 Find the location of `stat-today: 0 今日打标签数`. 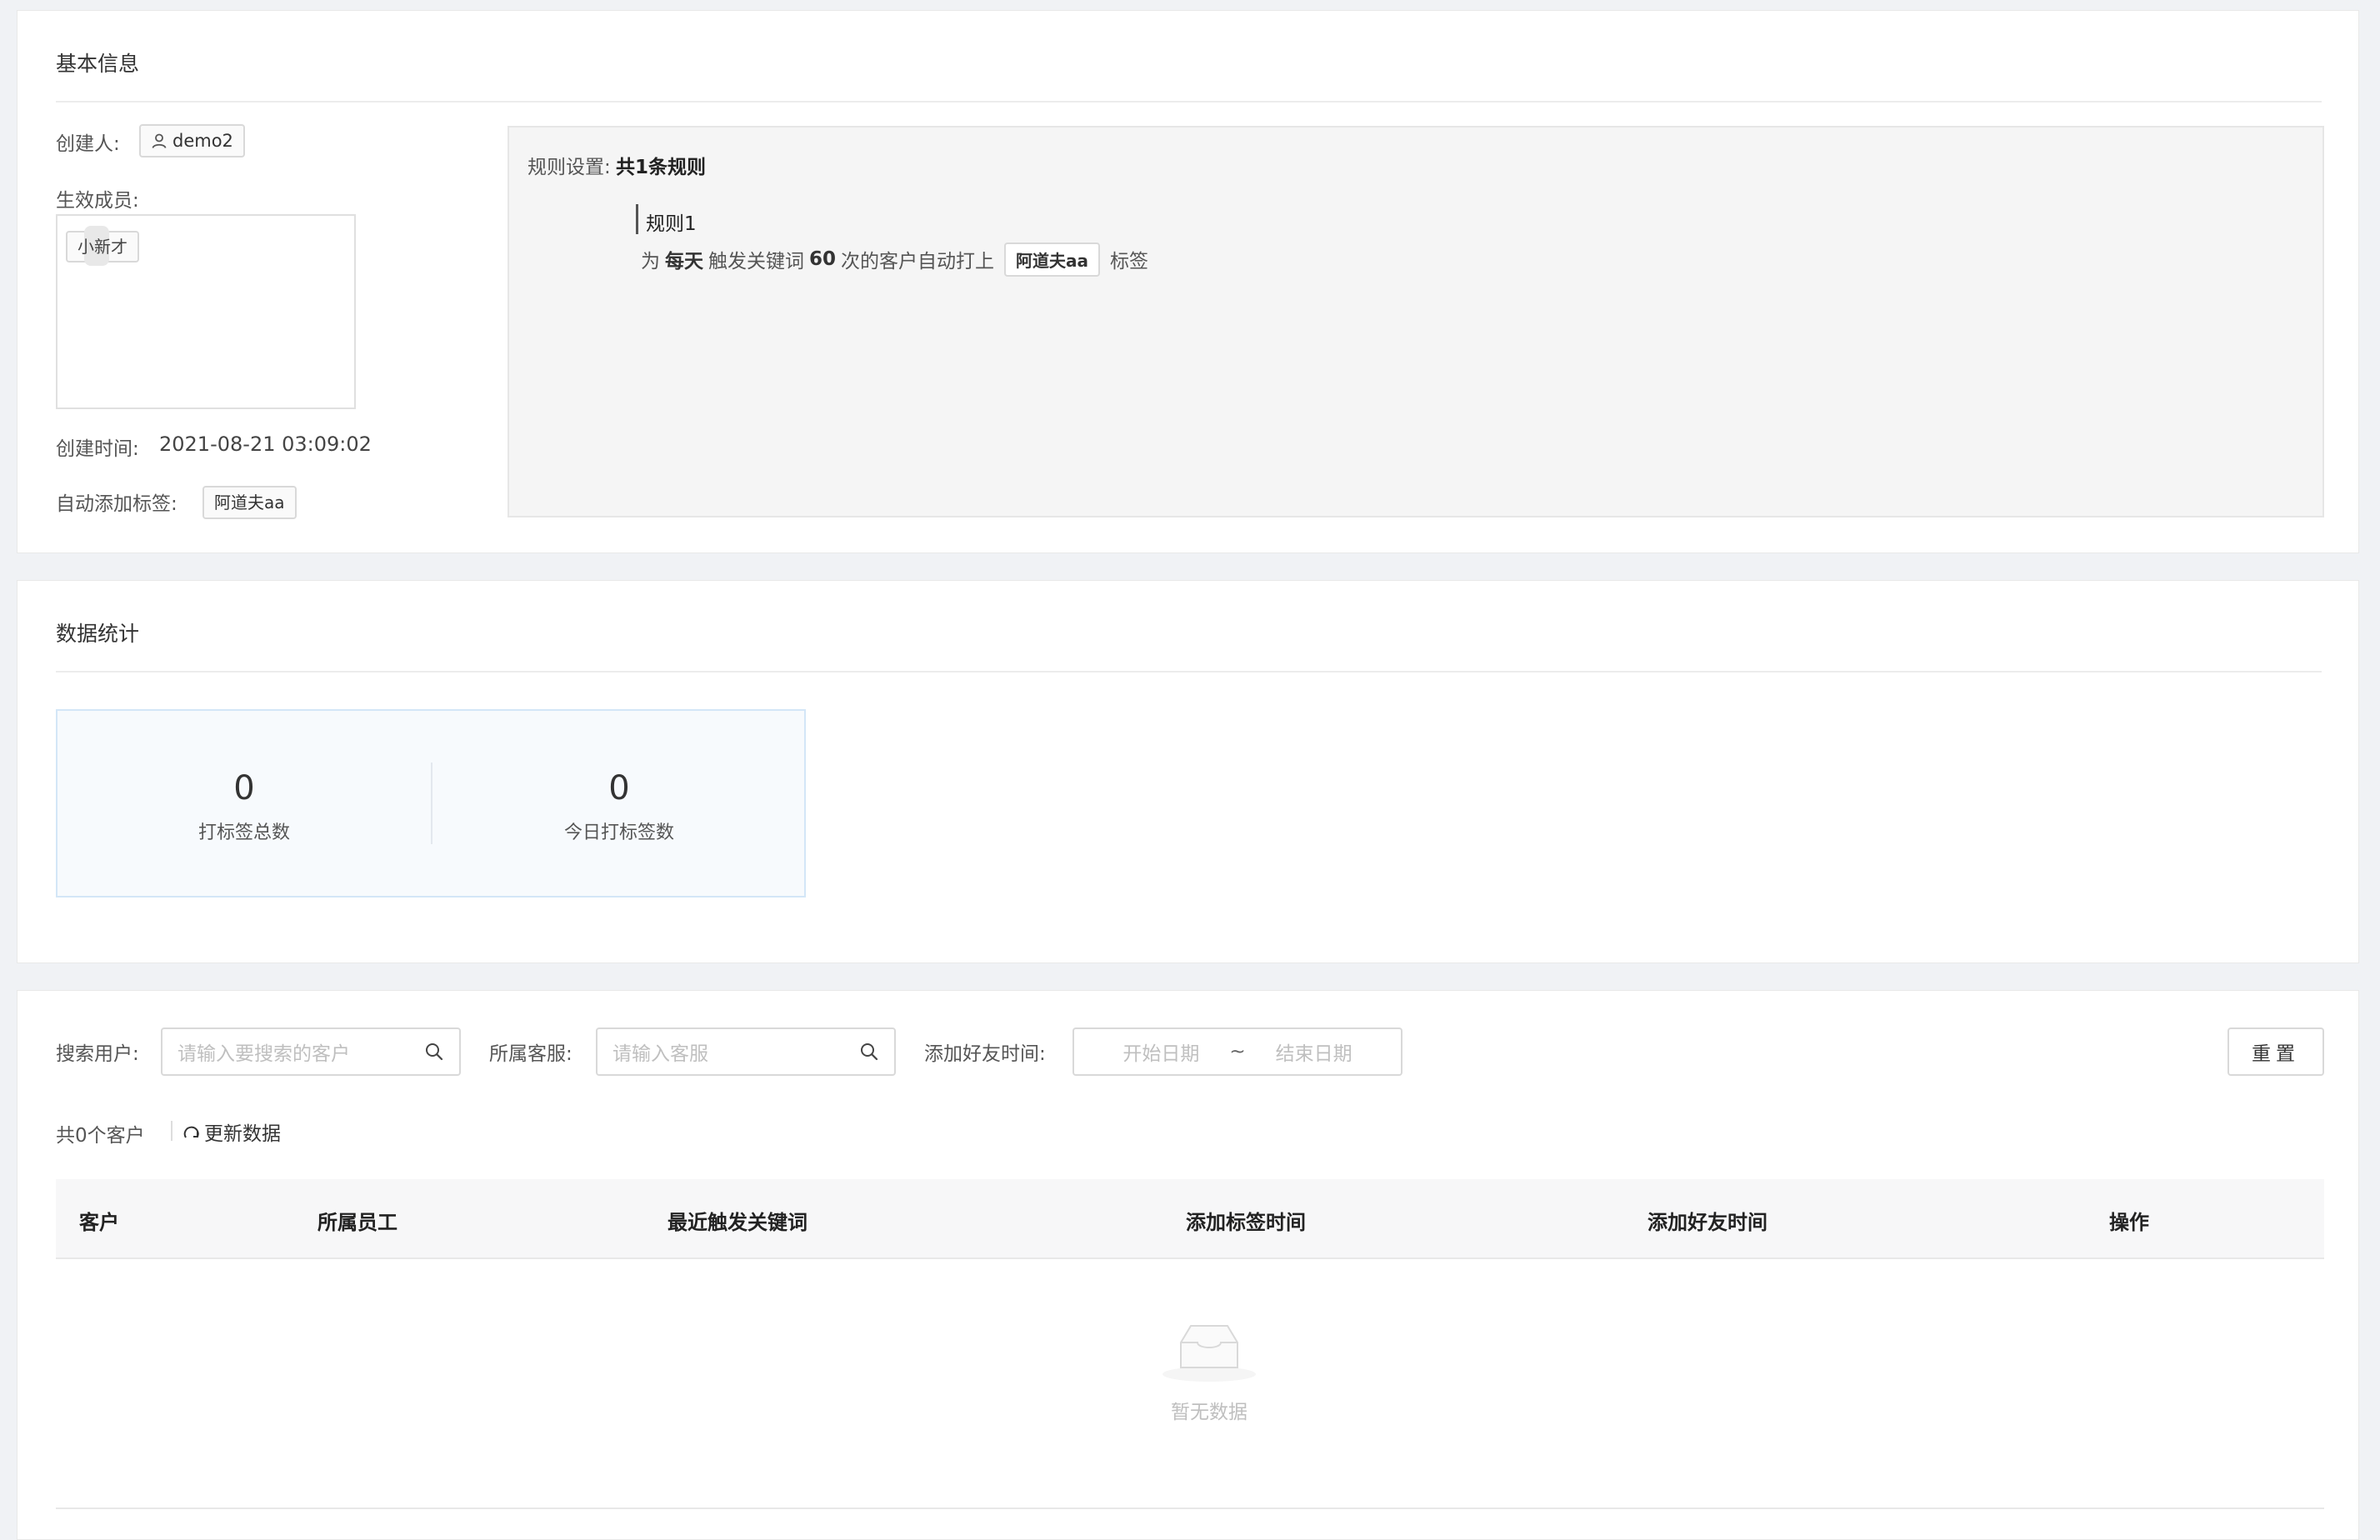

stat-today: 0 今日打标签数 is located at coordinates (619, 803).